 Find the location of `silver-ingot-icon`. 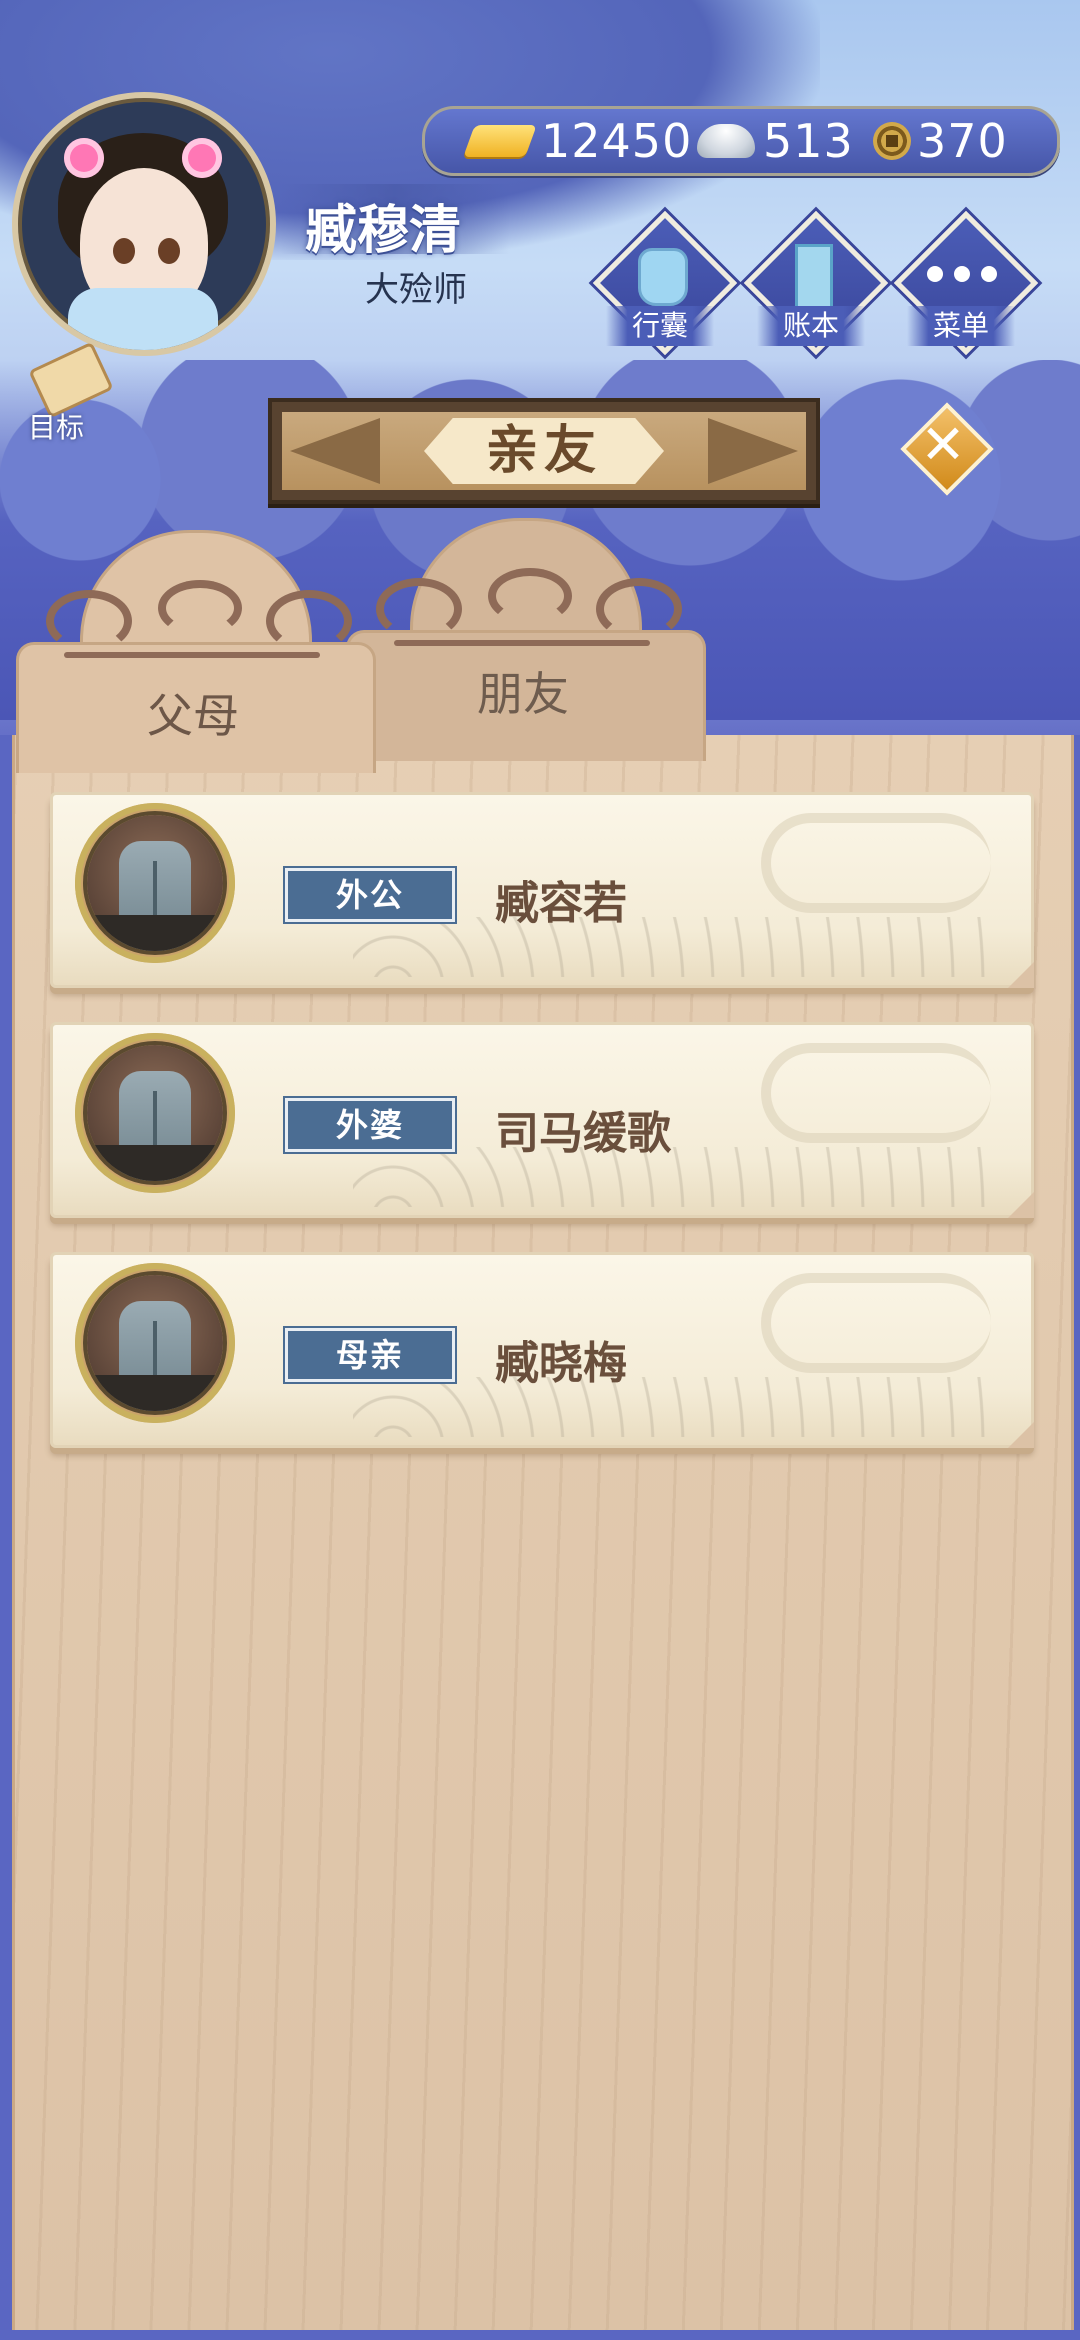

silver-ingot-icon is located at coordinates (726, 141).